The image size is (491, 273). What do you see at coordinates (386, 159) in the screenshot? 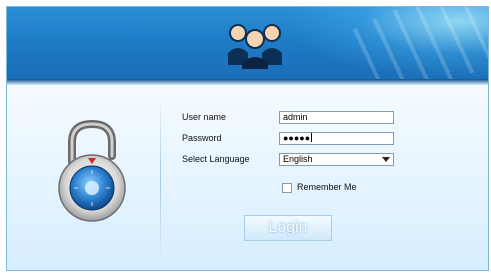
I see `chevron-down-icon` at bounding box center [386, 159].